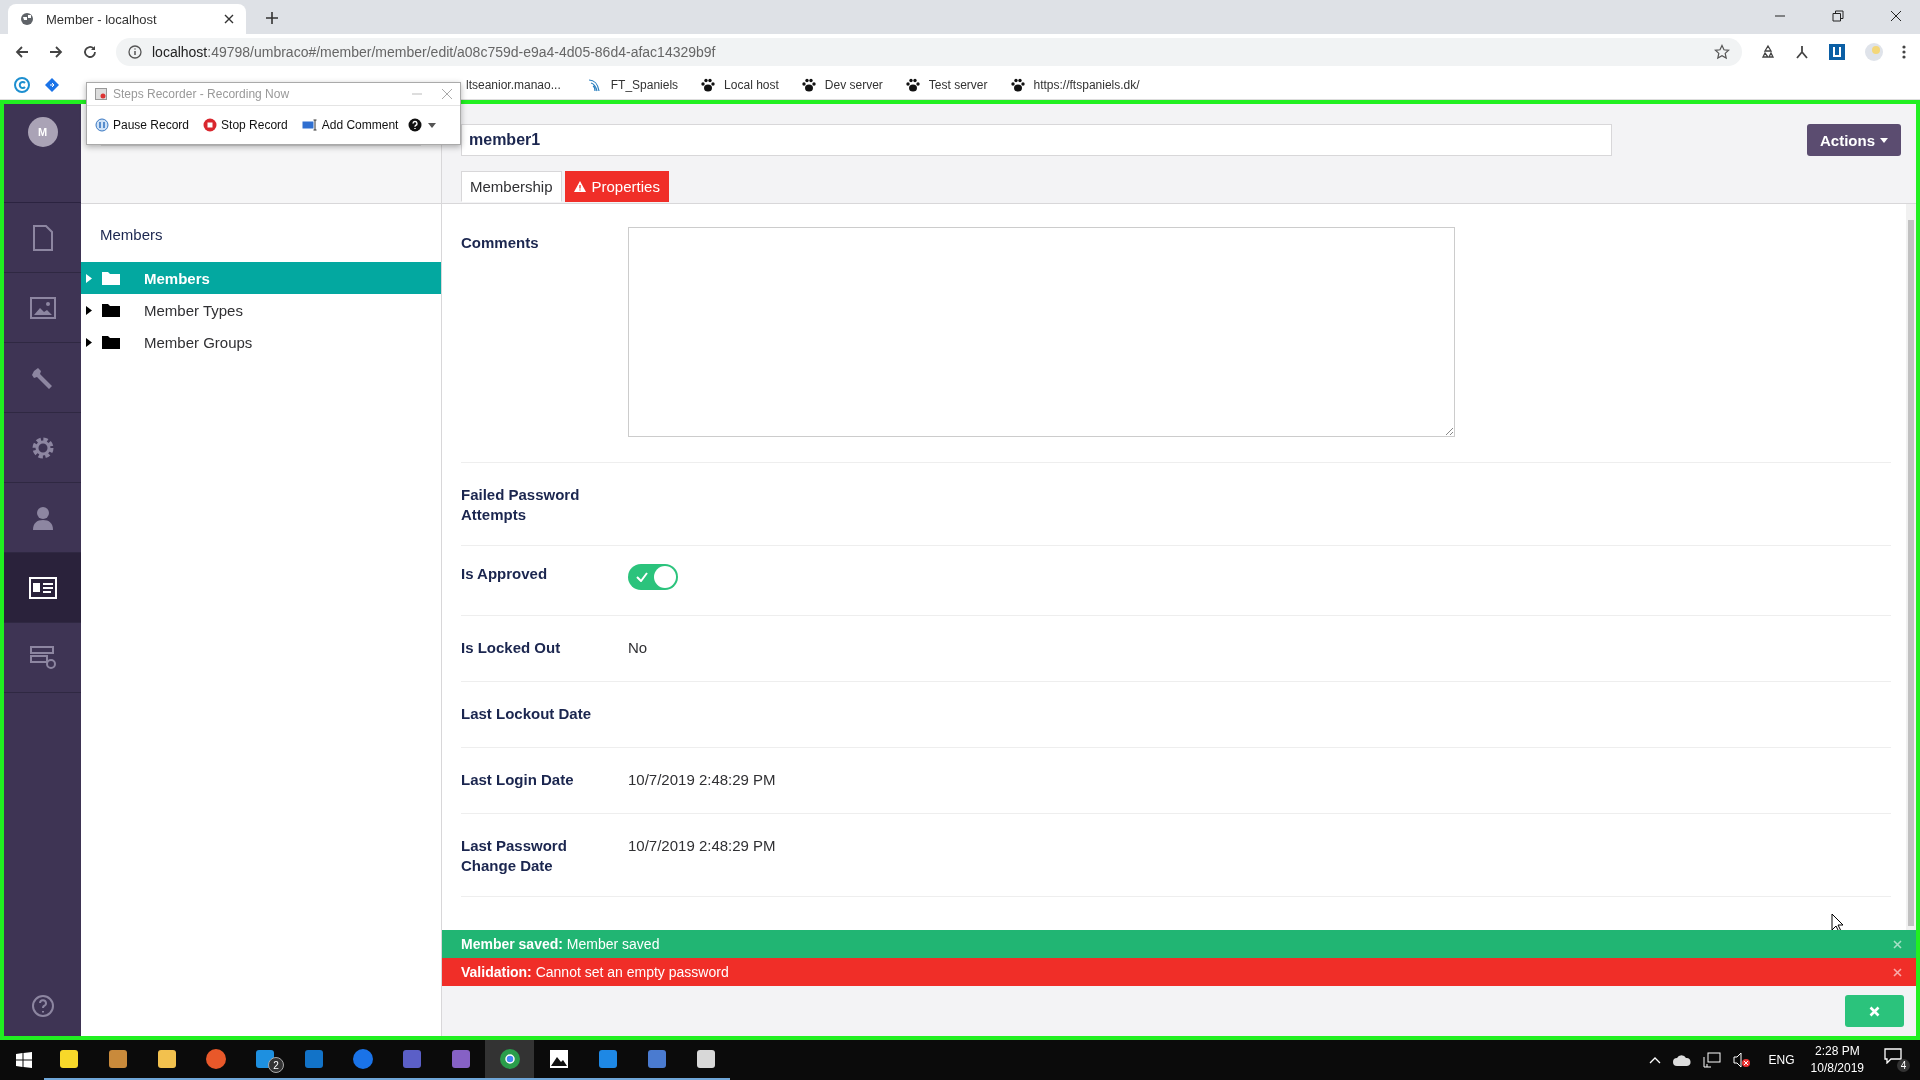 The image size is (1920, 1080). What do you see at coordinates (276, 1065) in the screenshot?
I see `count-badge: 2` at bounding box center [276, 1065].